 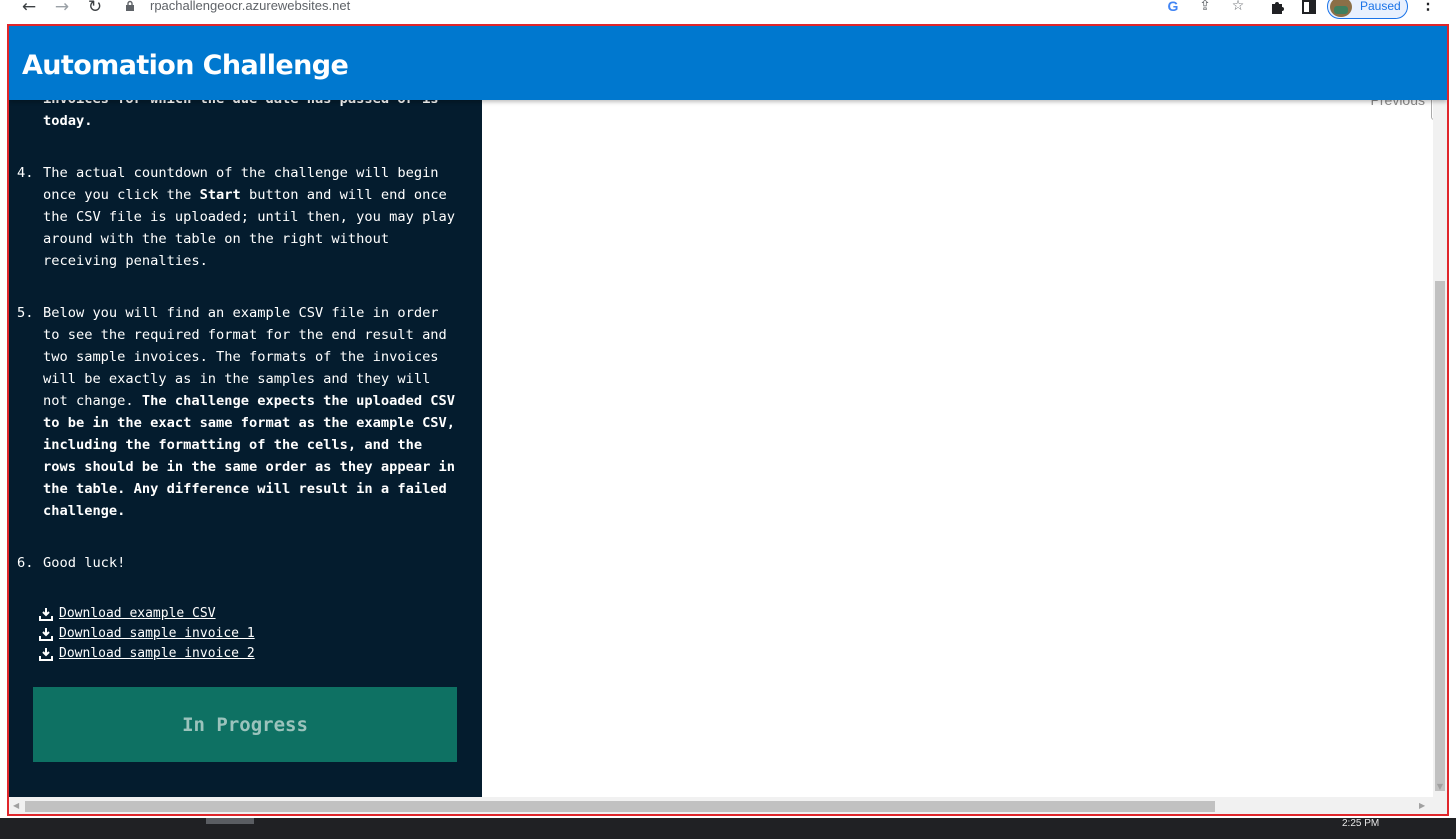 What do you see at coordinates (157, 653) in the screenshot?
I see `download-link-label: Download sample invoice 2` at bounding box center [157, 653].